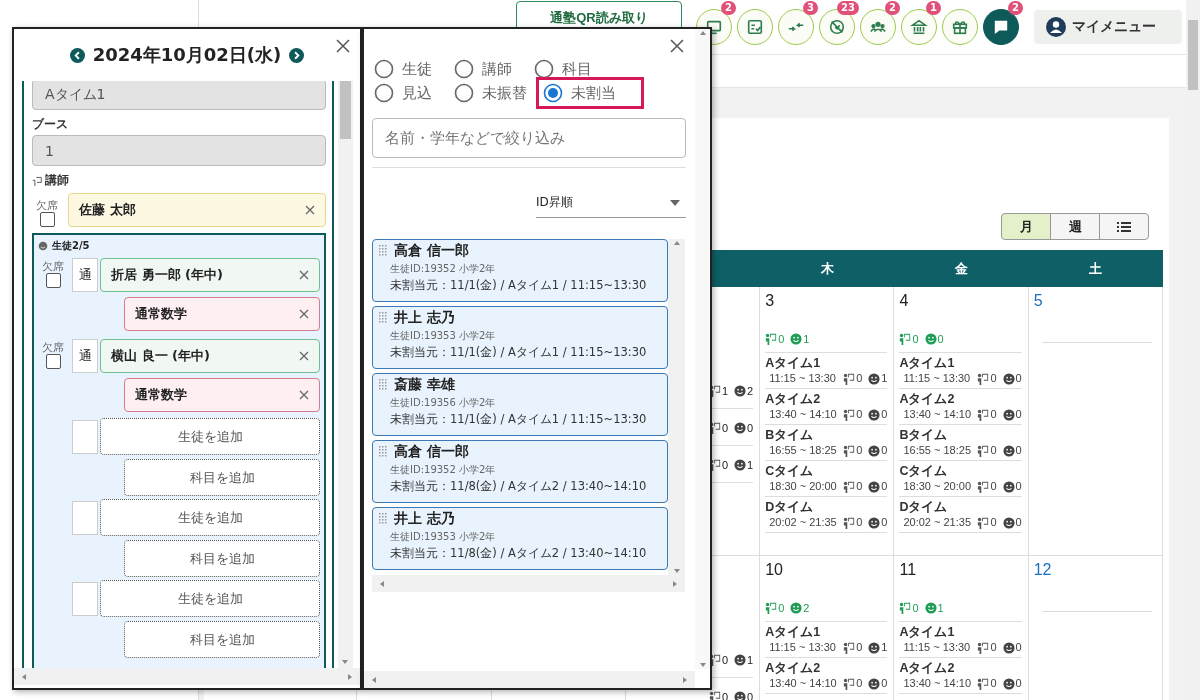  Describe the element at coordinates (520, 404) in the screenshot. I see `student-card: 斎藤 幸雄 生徒ID:19356 小学2年 未割当元：11/1(金) / Aタイム1 / 11:15~13:30` at that location.